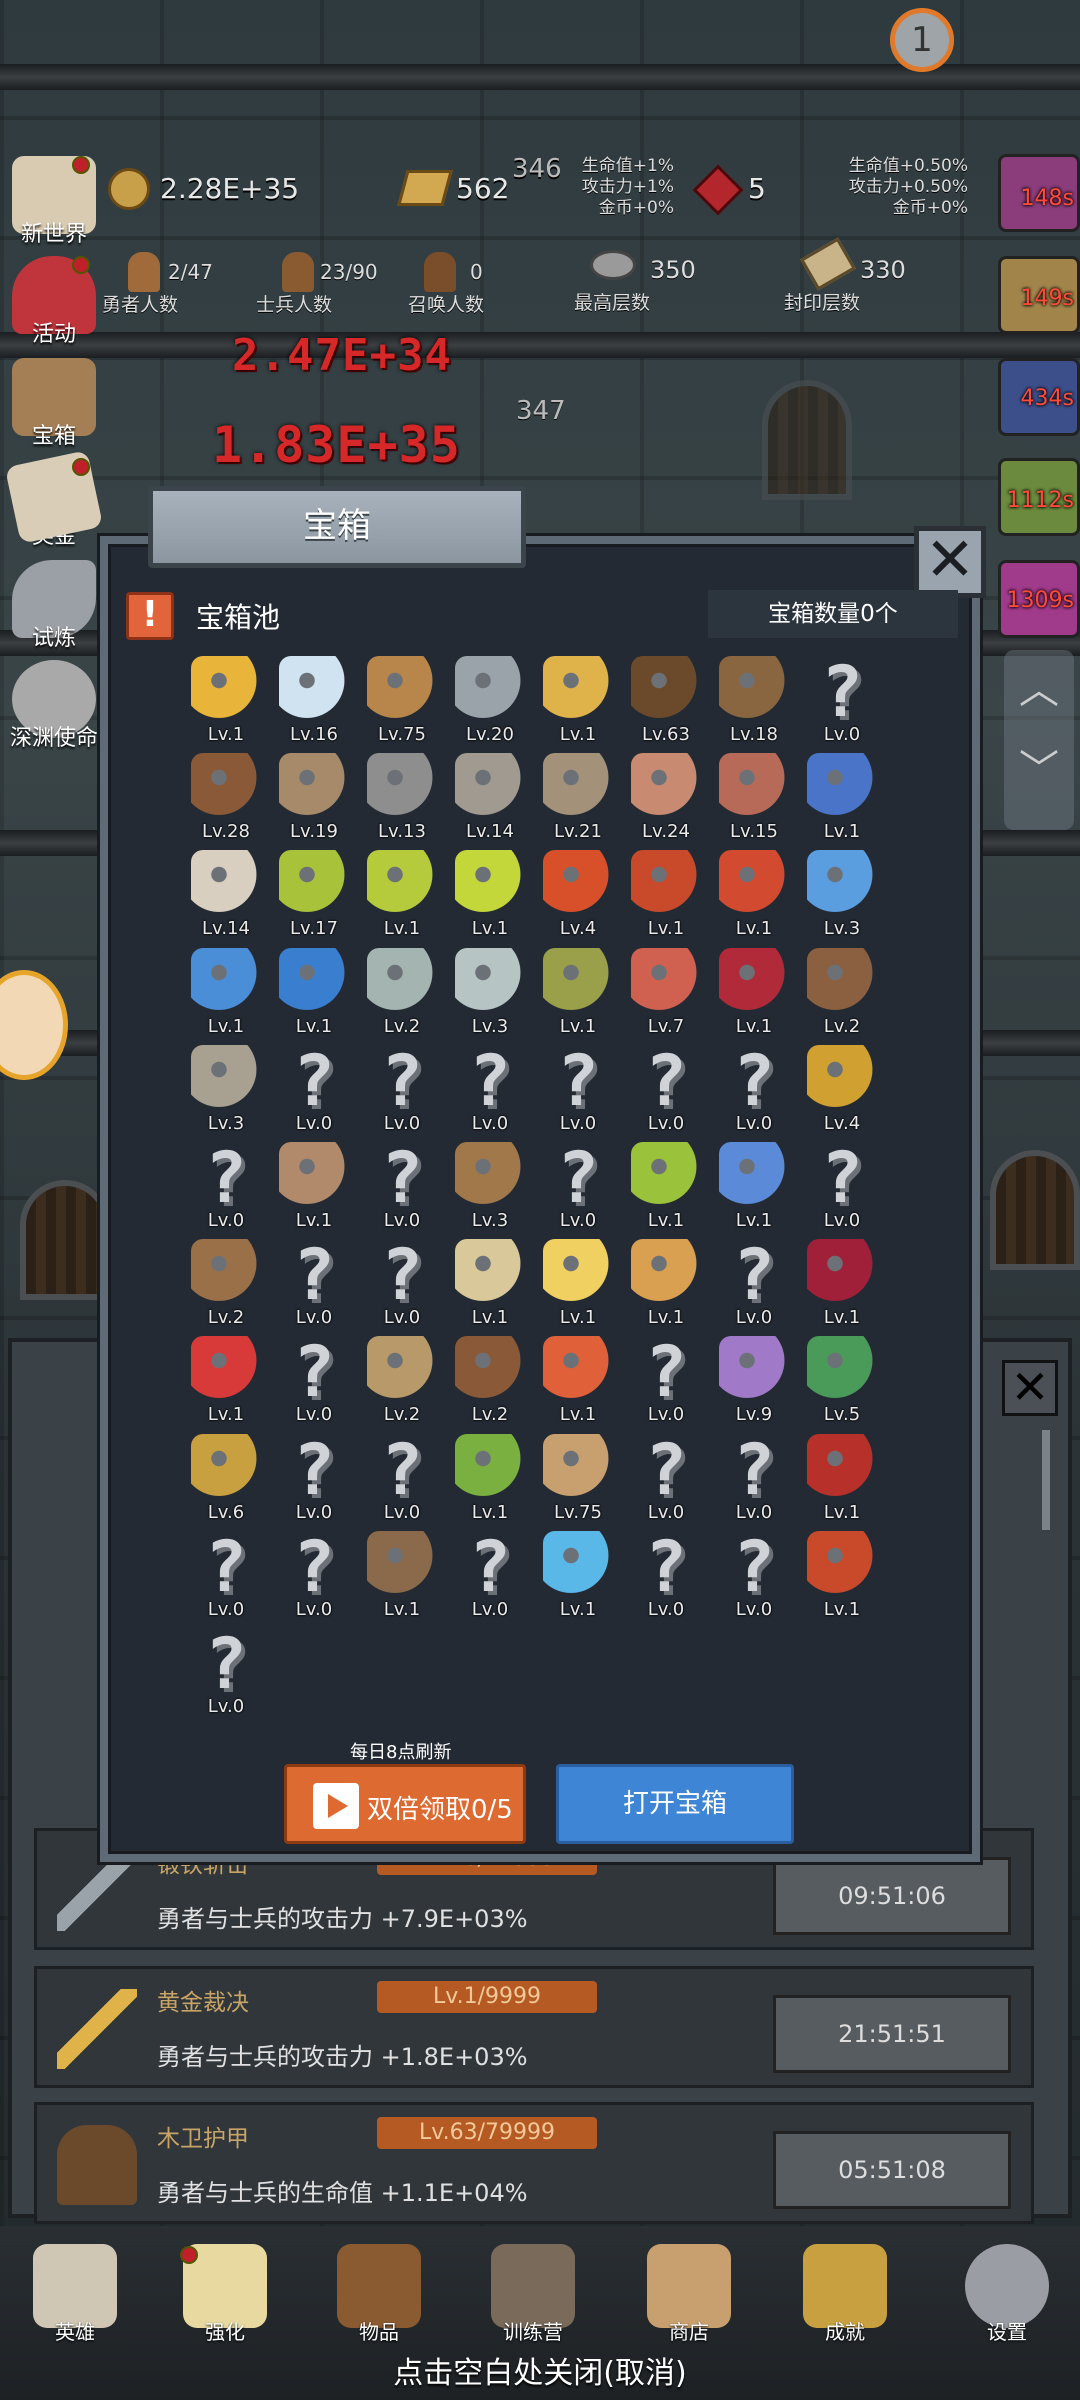 The image size is (1080, 2400). Describe the element at coordinates (490, 705) in the screenshot. I see `chest-item-cell: Lv.20` at that location.